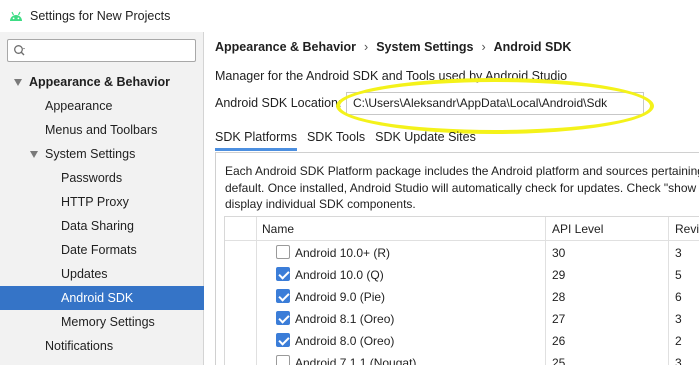 The width and height of the screenshot is (699, 365). Describe the element at coordinates (79, 346) in the screenshot. I see `sidebar-item-label: Notifications` at that location.